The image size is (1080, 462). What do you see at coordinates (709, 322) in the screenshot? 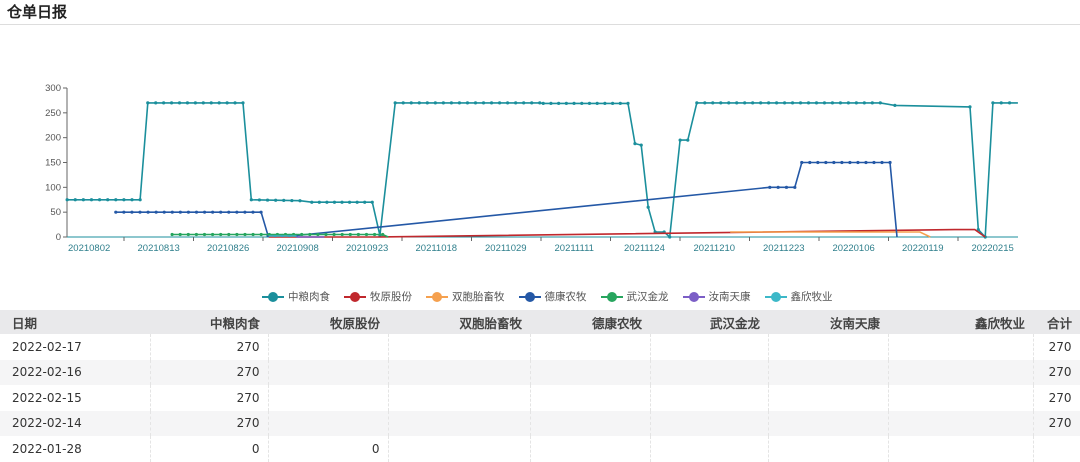
I see `column-header: 武汉金龙` at bounding box center [709, 322].